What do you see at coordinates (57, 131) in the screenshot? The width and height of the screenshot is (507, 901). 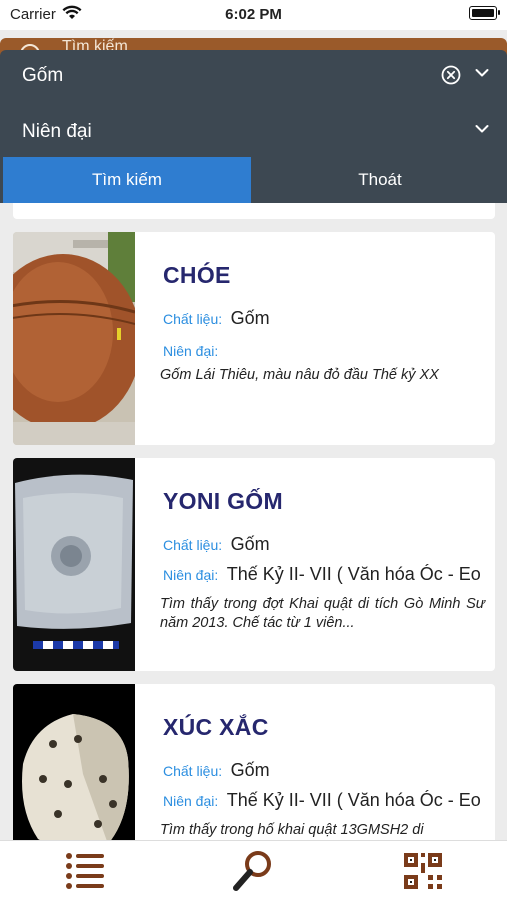 I see `period-filter-placeholder: Niên đại` at bounding box center [57, 131].